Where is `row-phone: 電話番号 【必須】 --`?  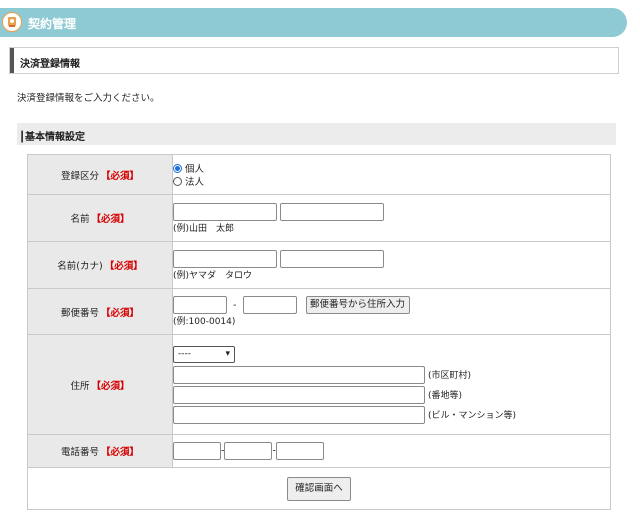 row-phone: 電話番号 【必須】 -- is located at coordinates (319, 451).